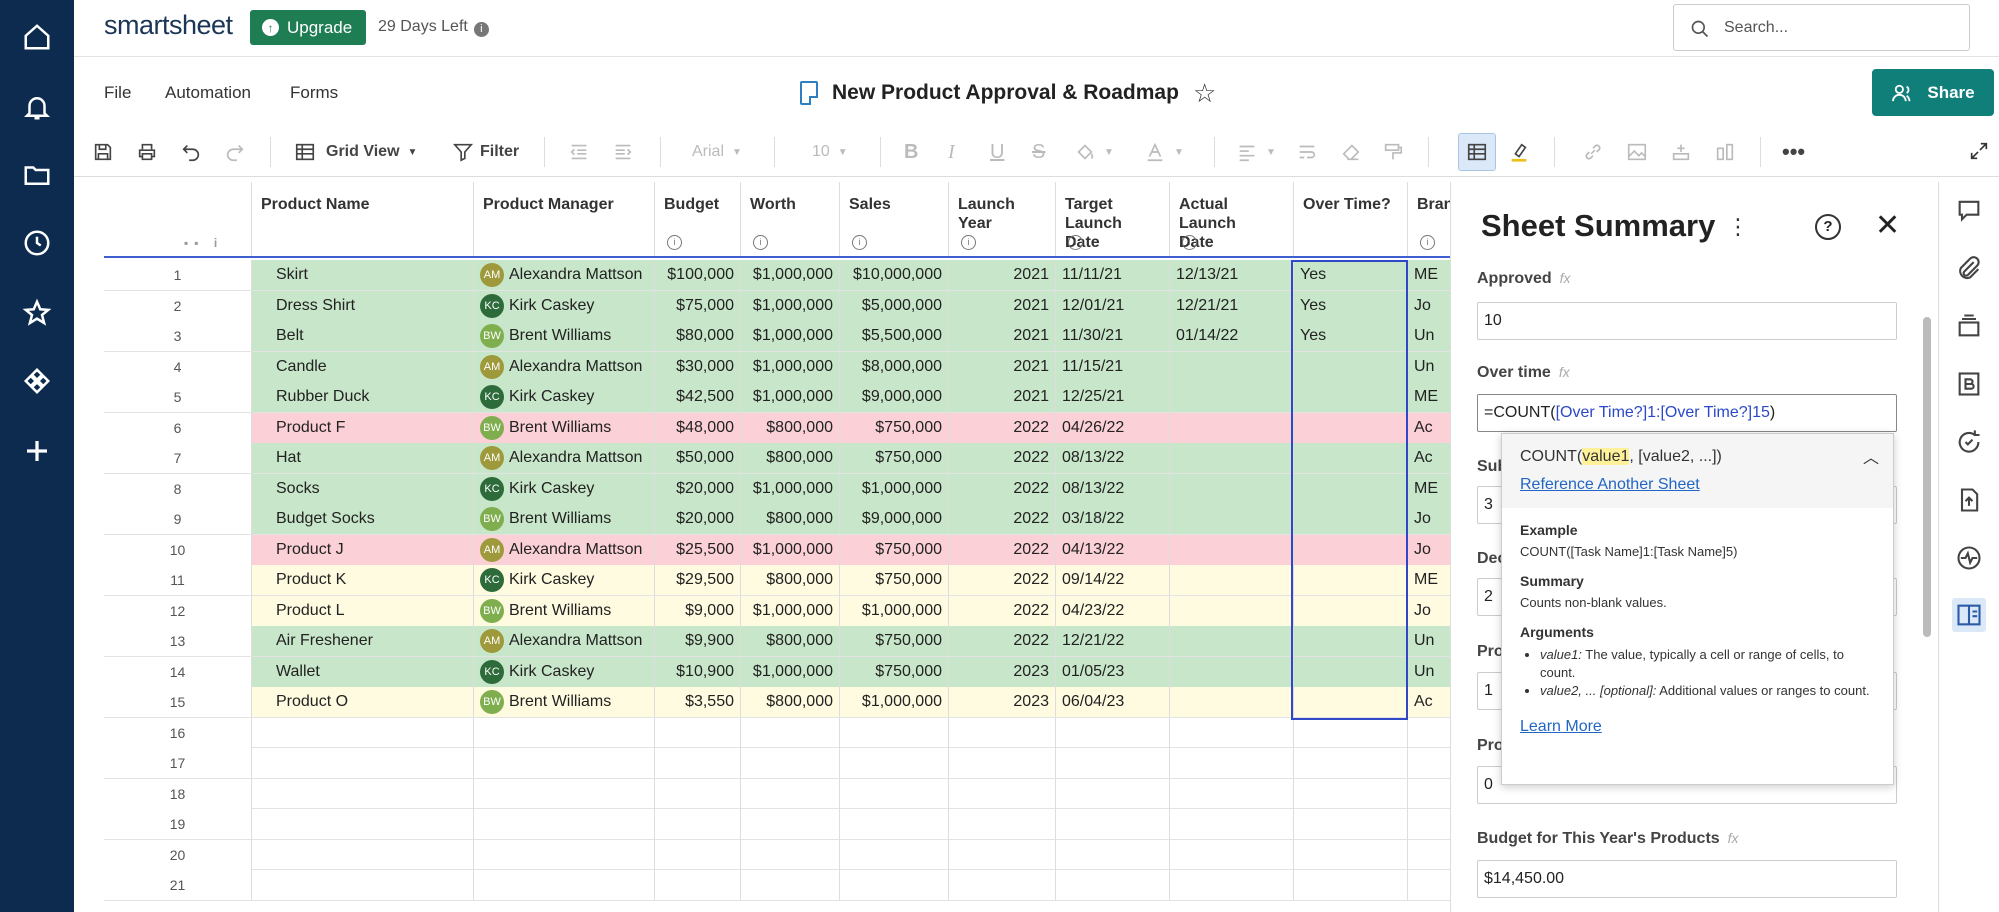  Describe the element at coordinates (698, 366) in the screenshot. I see `cell-budget: $30,000` at that location.